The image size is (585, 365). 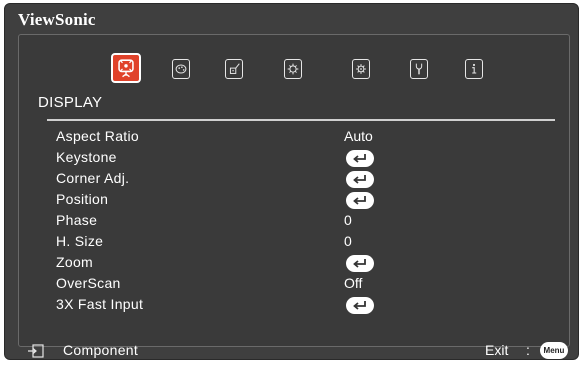 I want to click on power-plug-icon, so click(x=234, y=68).